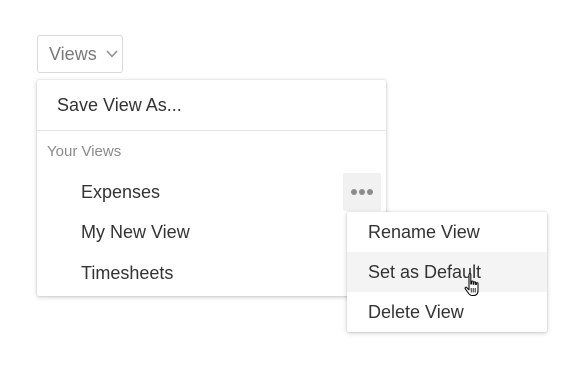 The width and height of the screenshot is (583, 368). What do you see at coordinates (73, 53) in the screenshot?
I see `views-dropdown-label: Views` at bounding box center [73, 53].